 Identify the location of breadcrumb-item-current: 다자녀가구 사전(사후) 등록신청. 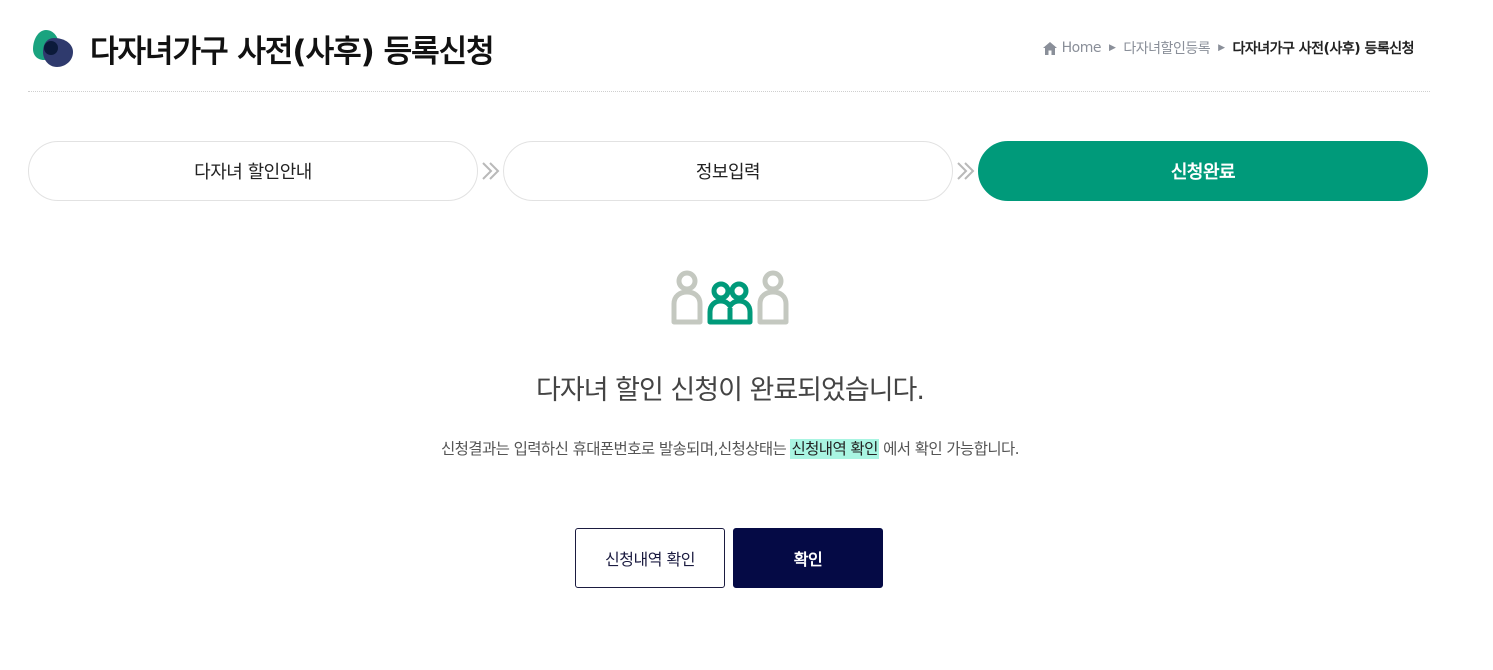
(1323, 49).